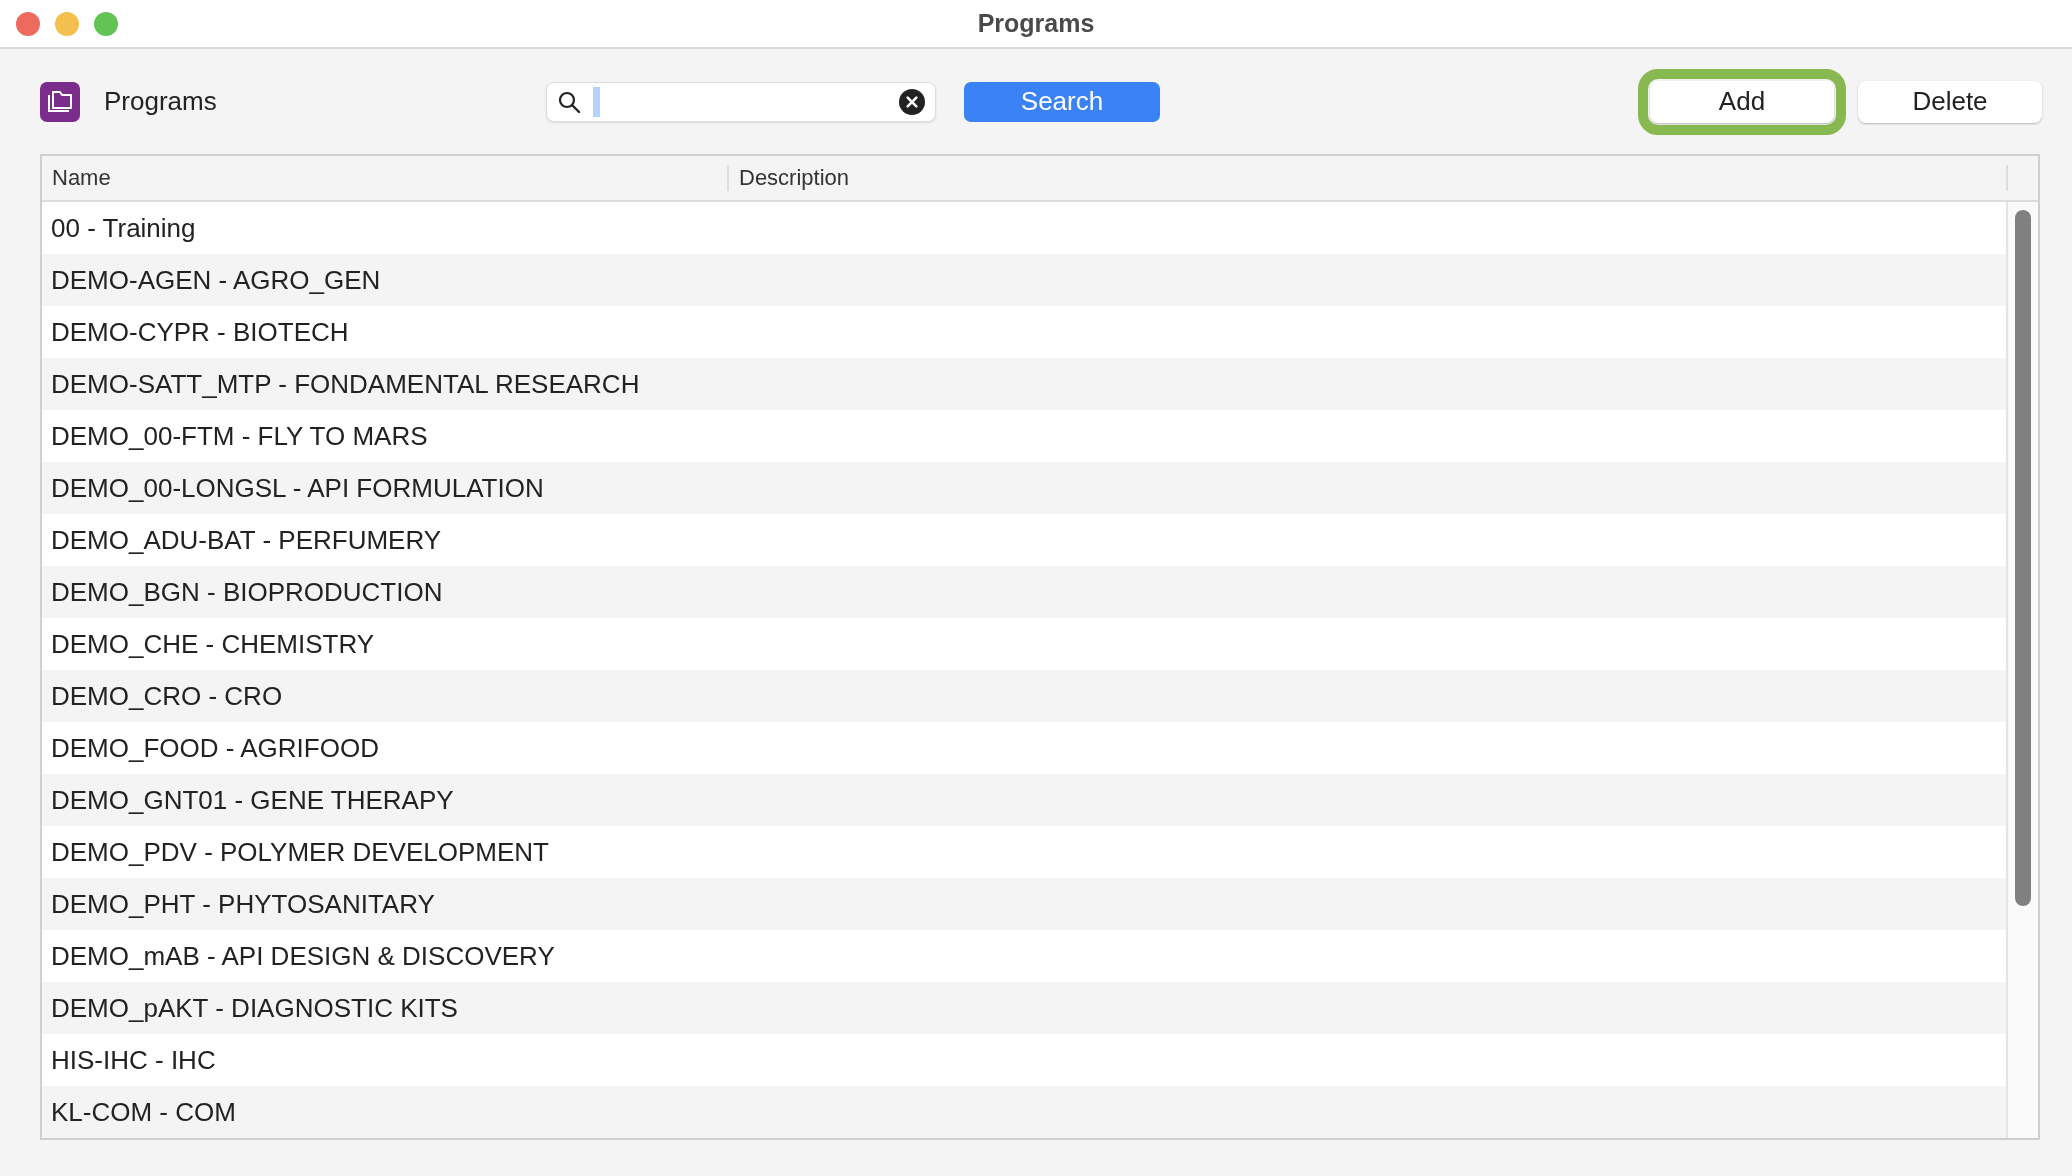  Describe the element at coordinates (300, 852) in the screenshot. I see `table-cell-text: DEMO_PDV - POLYMER DEVELOPMENT` at that location.